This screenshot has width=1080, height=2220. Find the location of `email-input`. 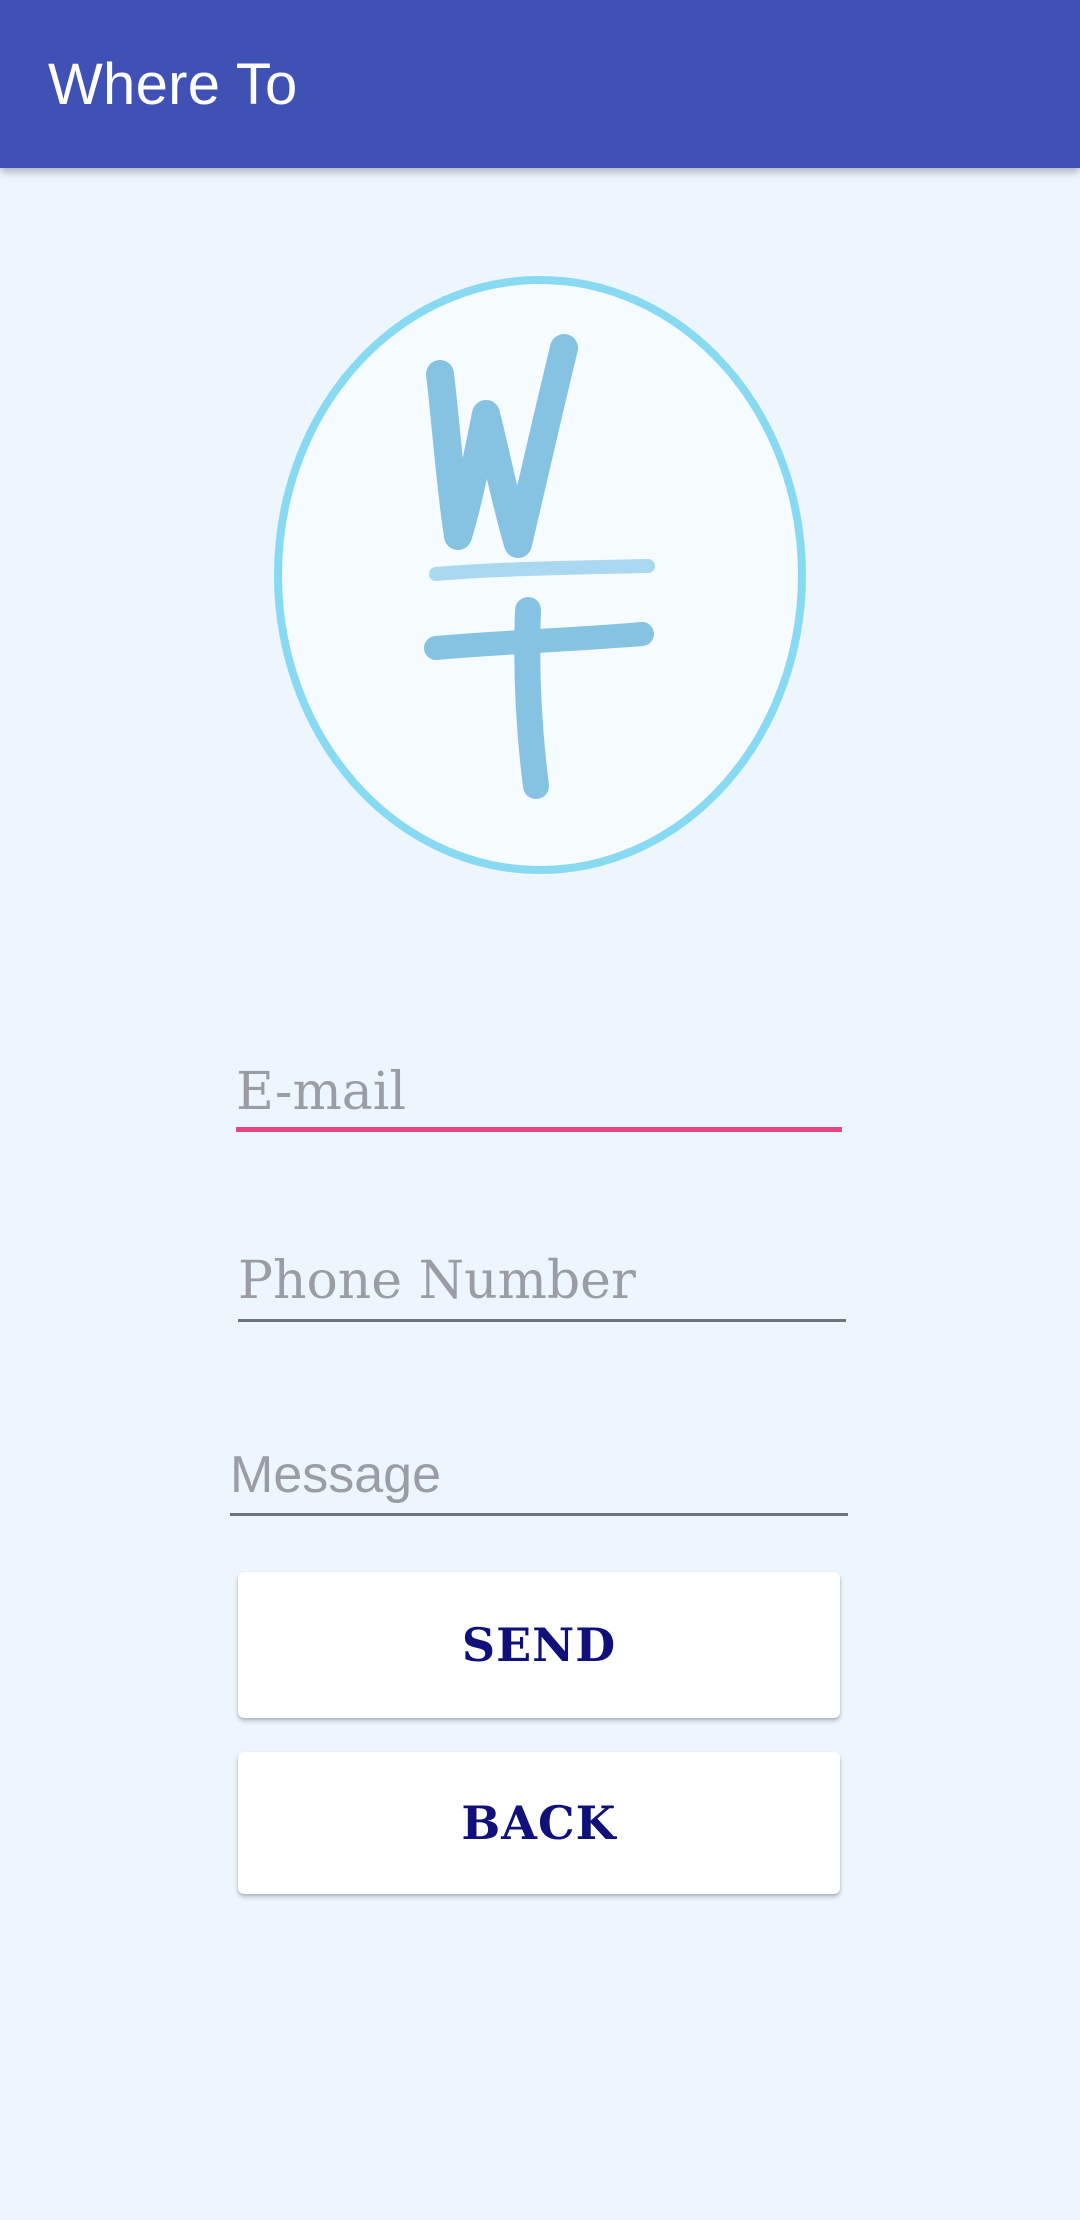

email-input is located at coordinates (539, 1089).